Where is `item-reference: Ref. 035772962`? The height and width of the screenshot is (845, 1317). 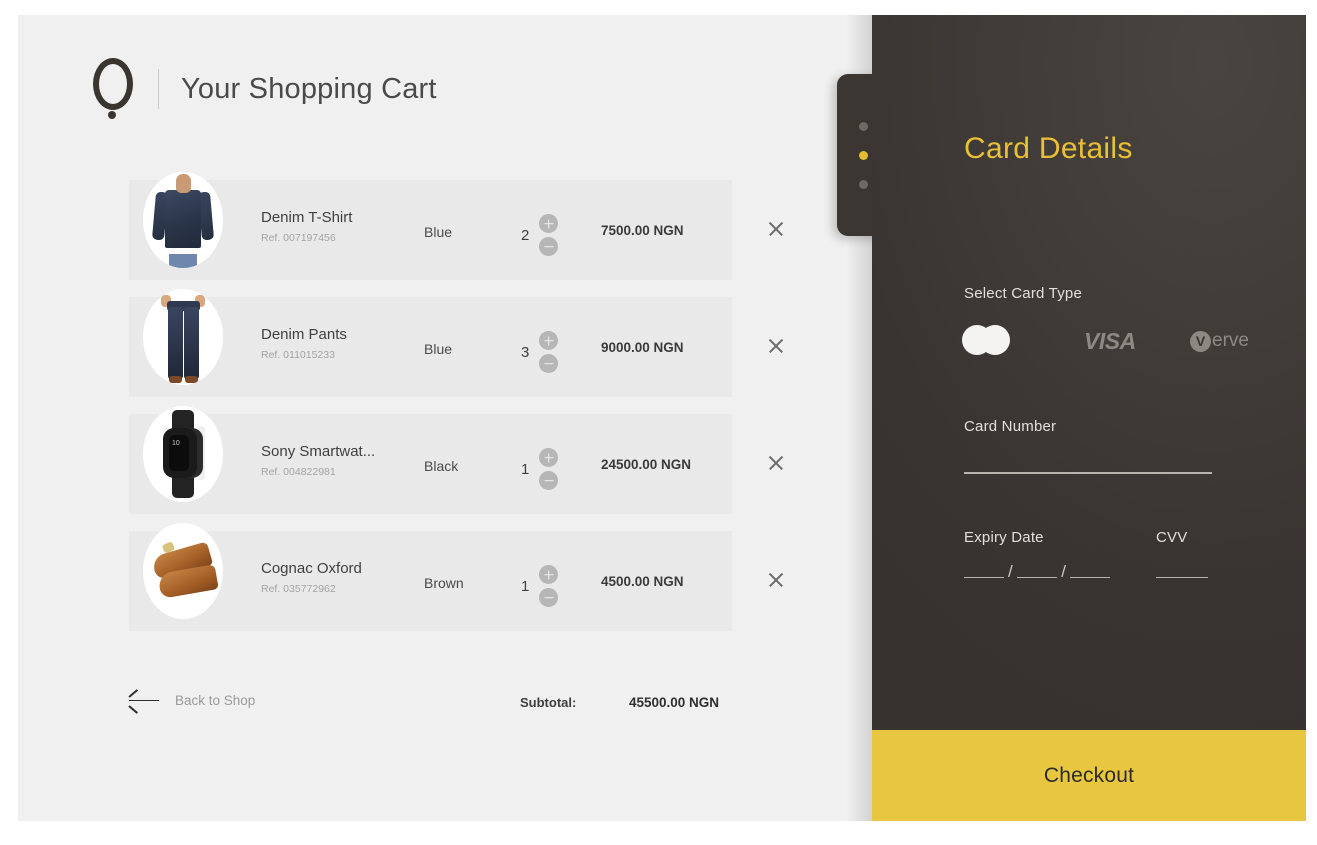 item-reference: Ref. 035772962 is located at coordinates (298, 589).